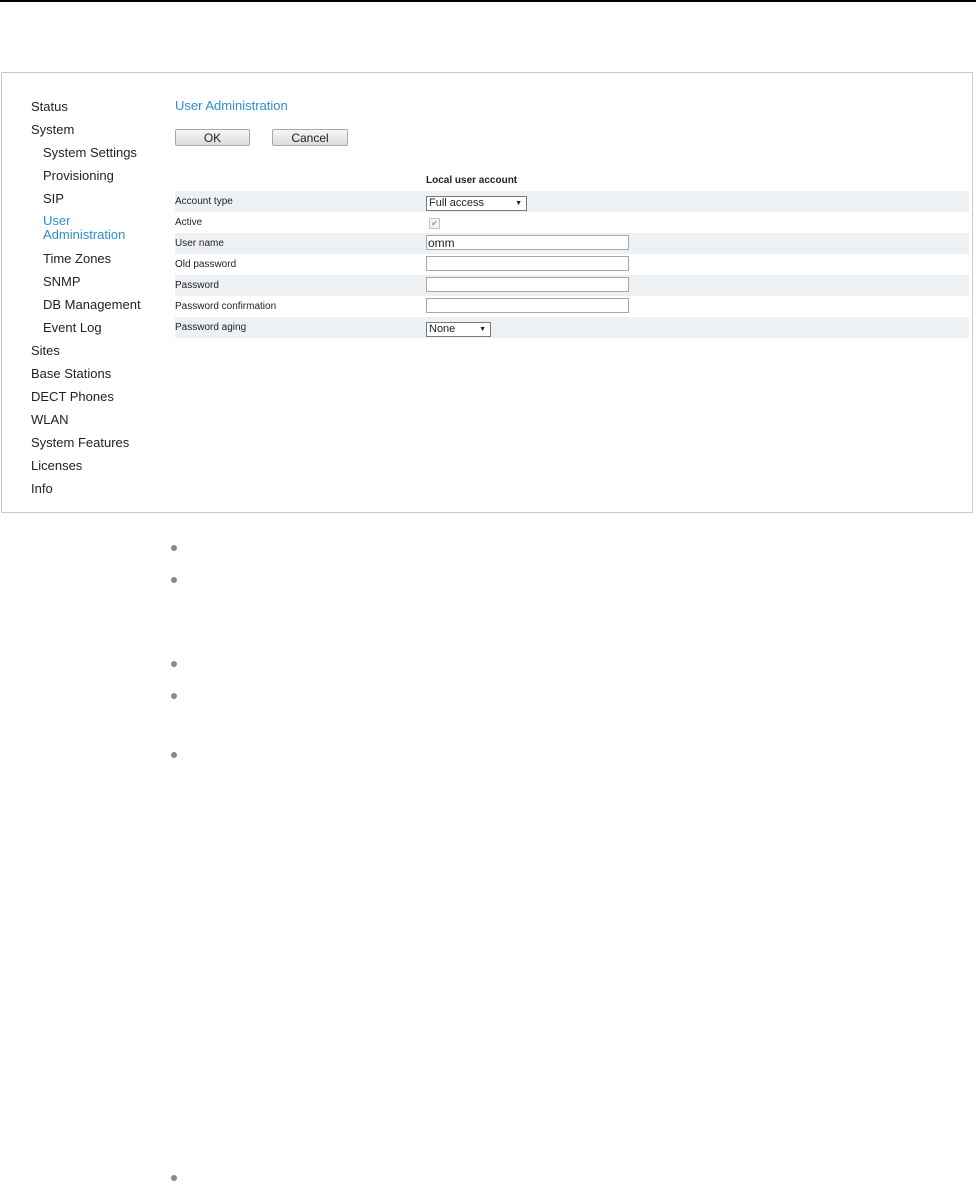 This screenshot has width=976, height=1184. I want to click on form-row-active: Active ✔, so click(572, 222).